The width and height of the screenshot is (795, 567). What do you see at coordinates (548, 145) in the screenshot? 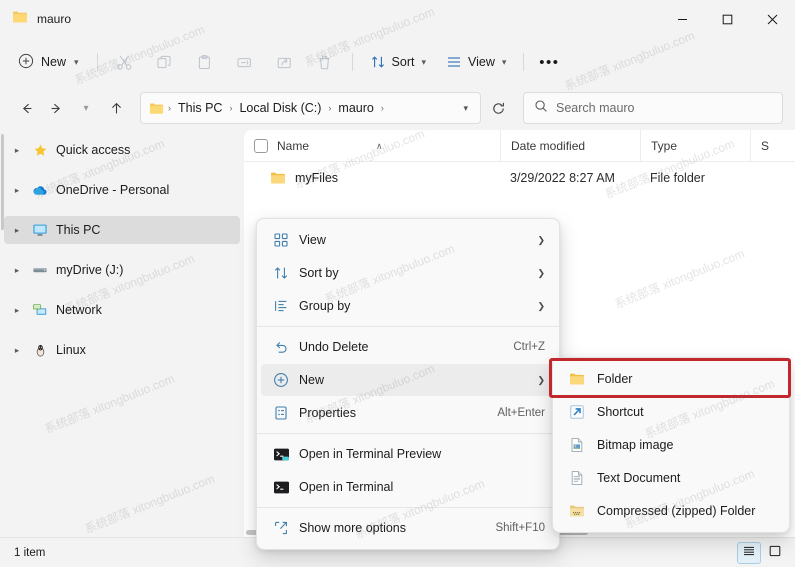
I see `column-header-label: Date modified` at bounding box center [548, 145].